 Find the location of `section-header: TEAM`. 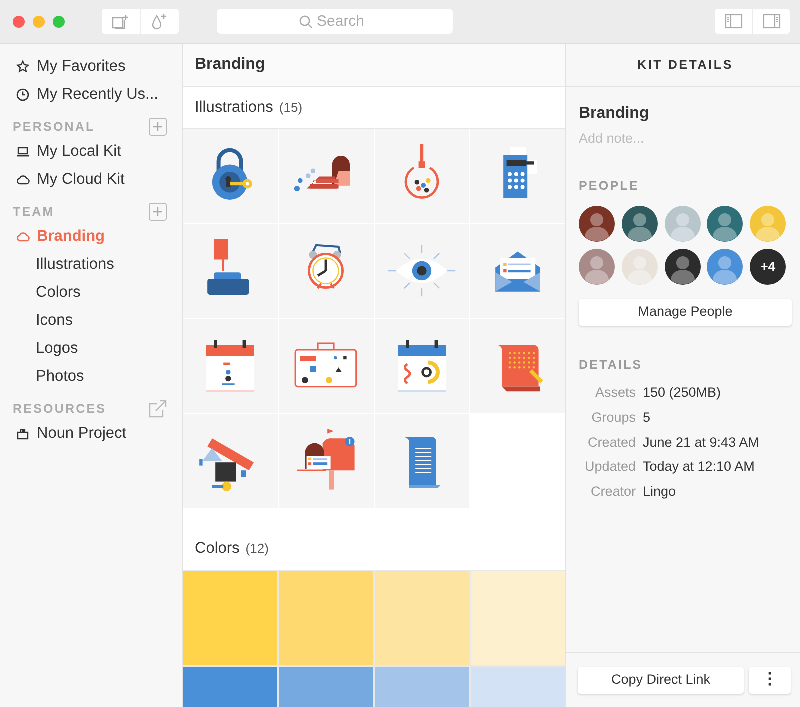

section-header: TEAM is located at coordinates (34, 212).